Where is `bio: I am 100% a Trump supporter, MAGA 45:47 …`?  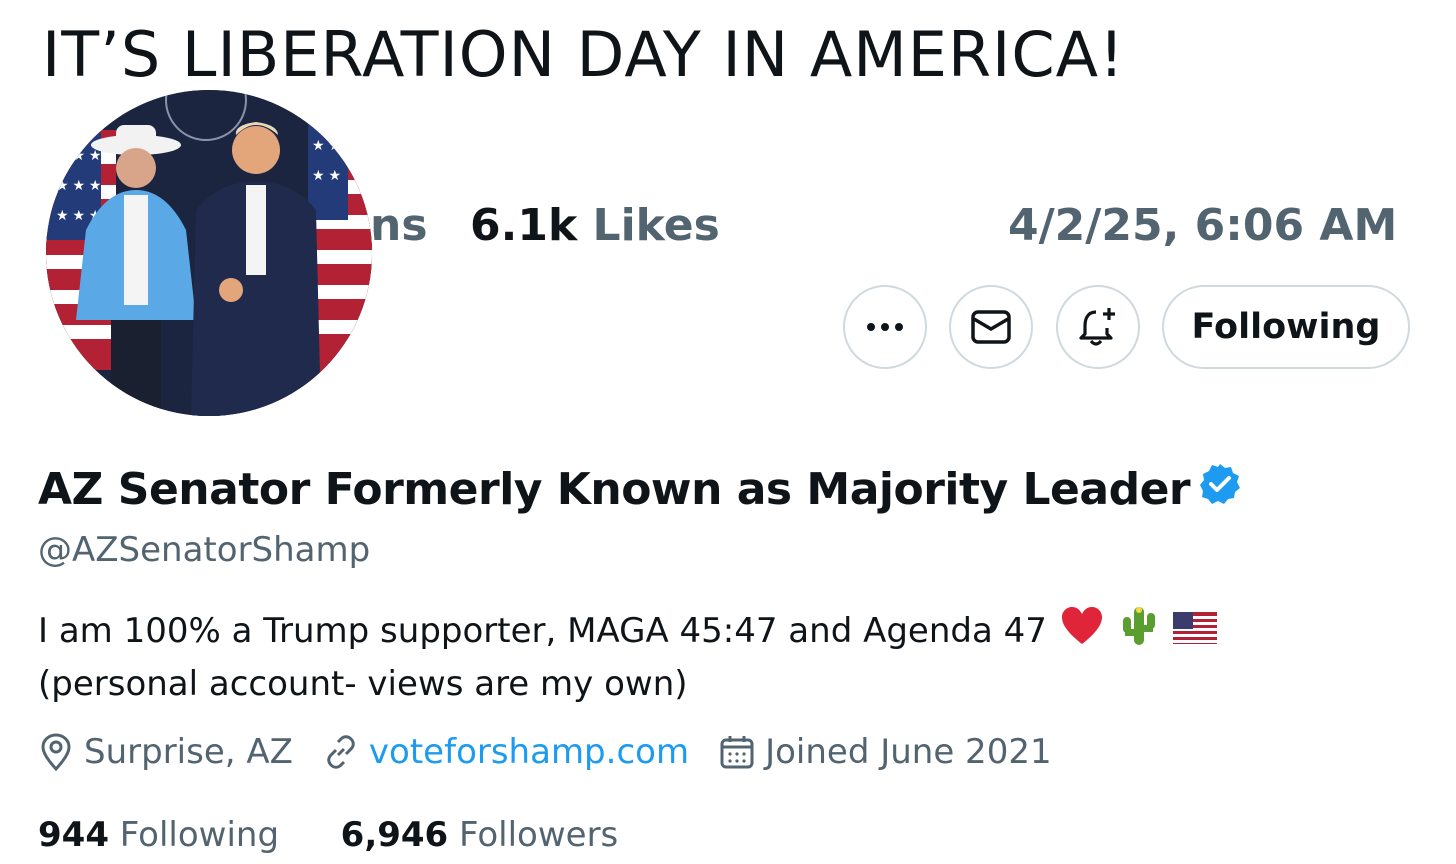 bio: I am 100% a Trump supporter, MAGA 45:47 … is located at coordinates (708, 656).